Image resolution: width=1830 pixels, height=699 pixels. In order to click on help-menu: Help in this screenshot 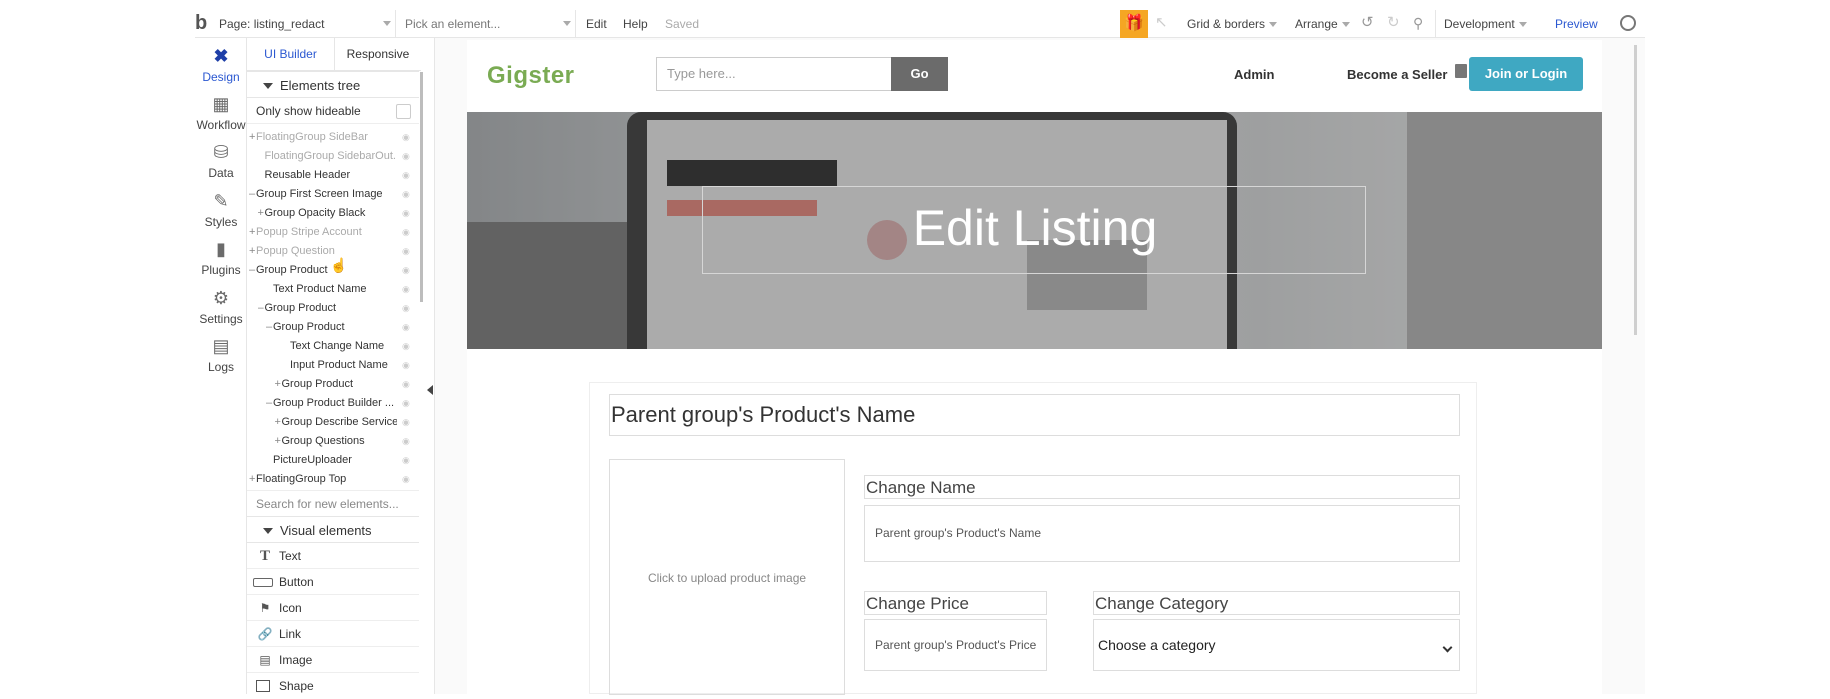, I will do `click(635, 24)`.